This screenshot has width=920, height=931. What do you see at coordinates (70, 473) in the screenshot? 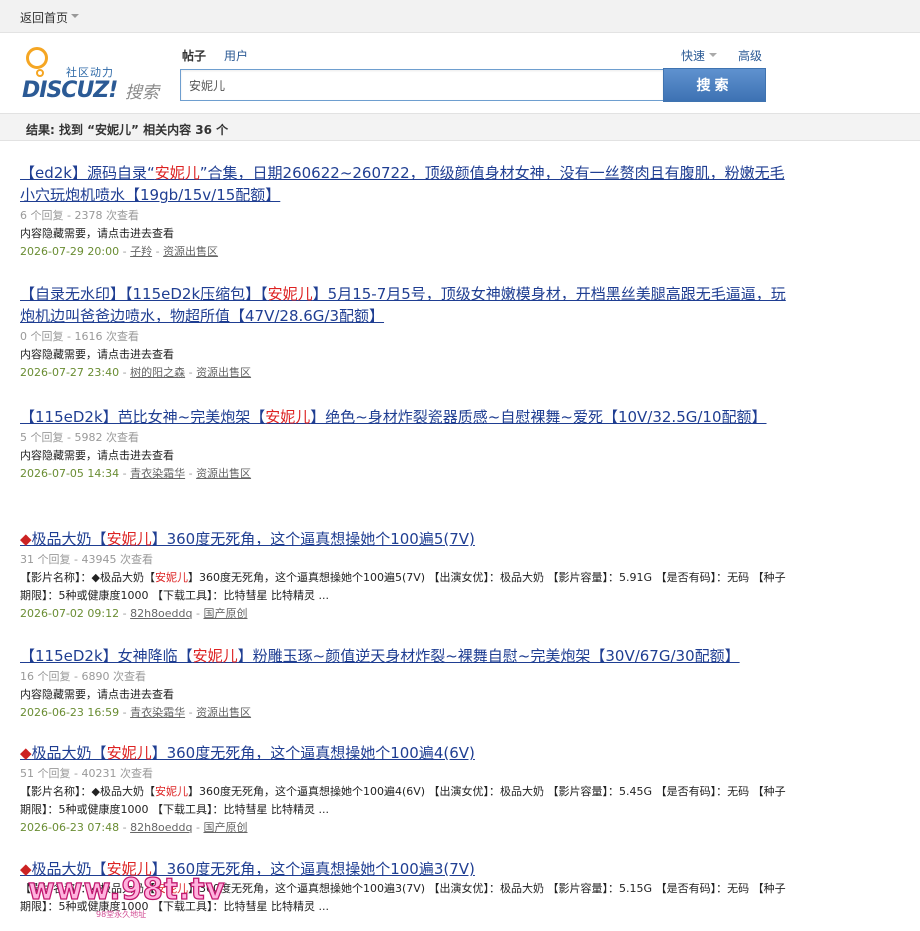
I see `result-date: 2026-07-05 14:34` at bounding box center [70, 473].